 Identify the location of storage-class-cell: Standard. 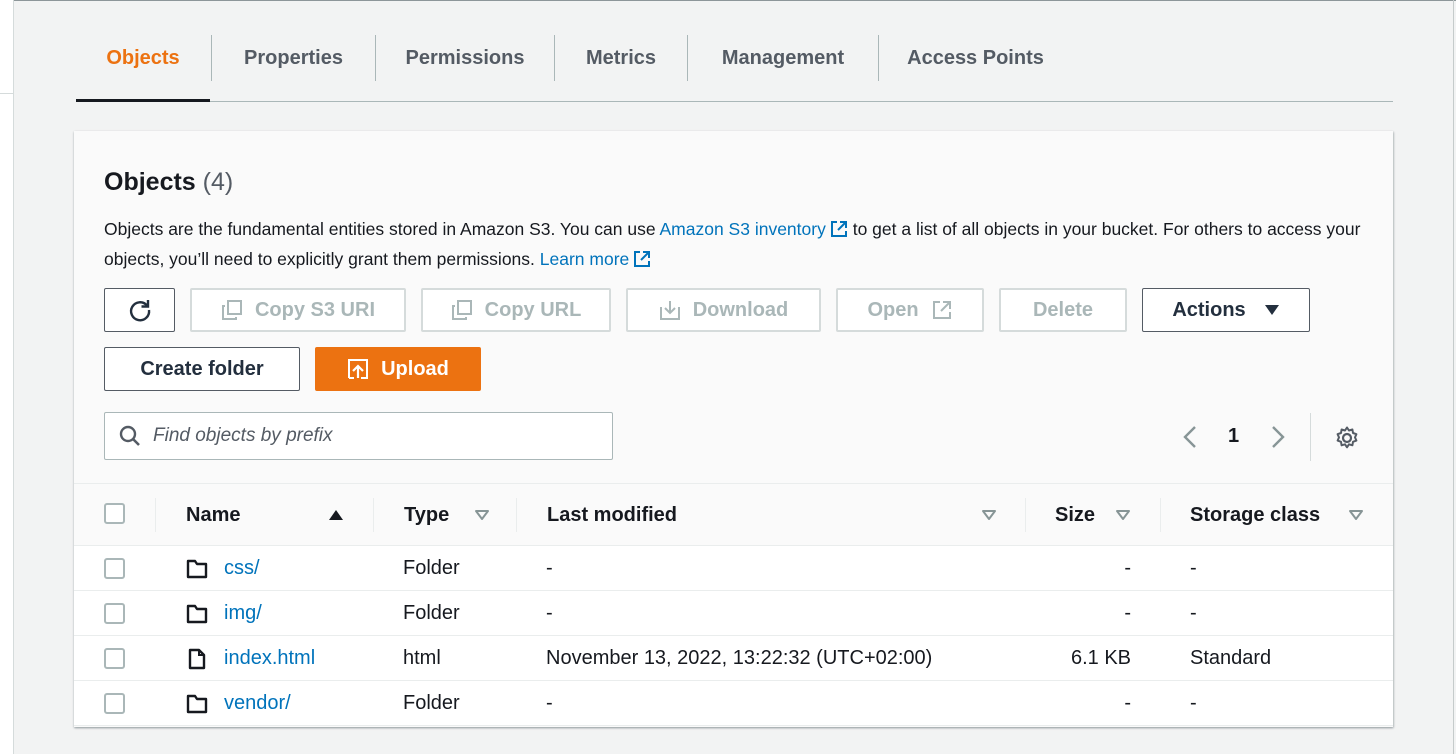
(1231, 658).